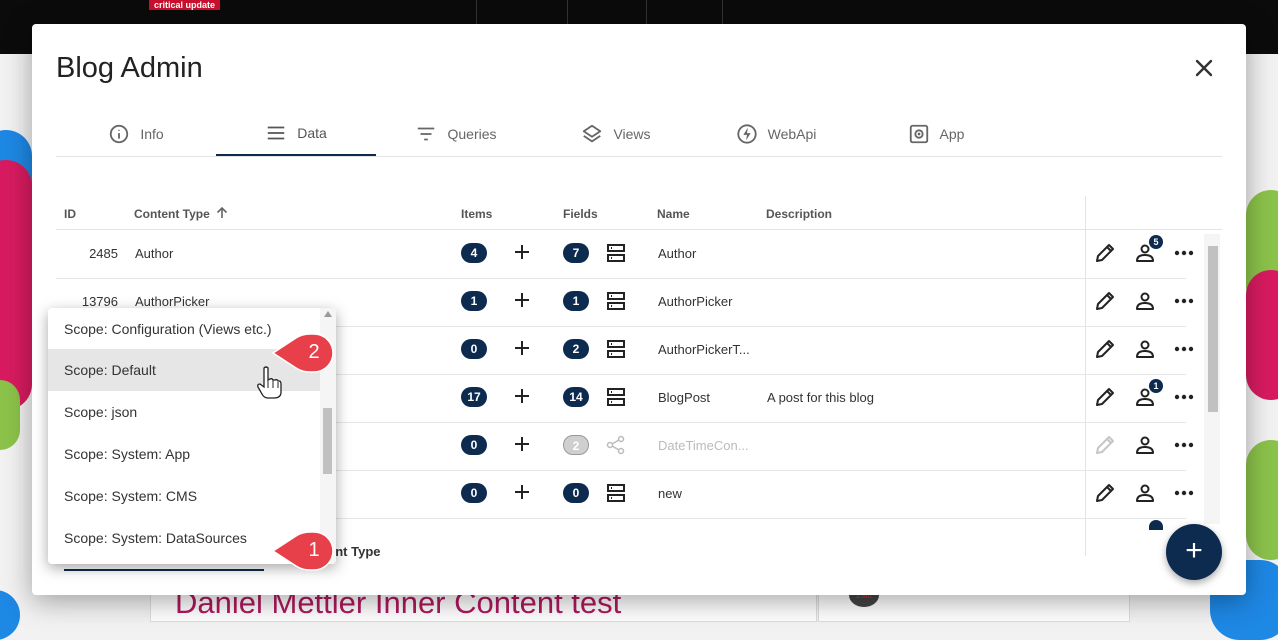 The width and height of the screenshot is (1278, 640). Describe the element at coordinates (576, 397) in the screenshot. I see `fields-count-badge: 14` at that location.